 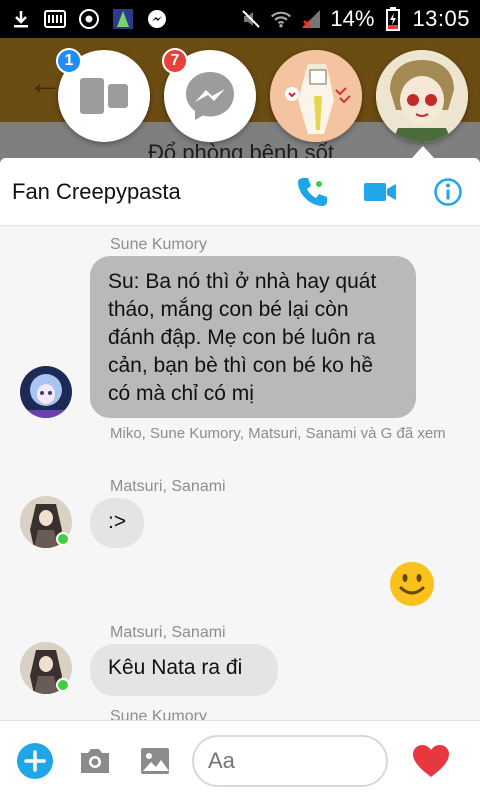 I want to click on message-bubble: :>, so click(x=117, y=523).